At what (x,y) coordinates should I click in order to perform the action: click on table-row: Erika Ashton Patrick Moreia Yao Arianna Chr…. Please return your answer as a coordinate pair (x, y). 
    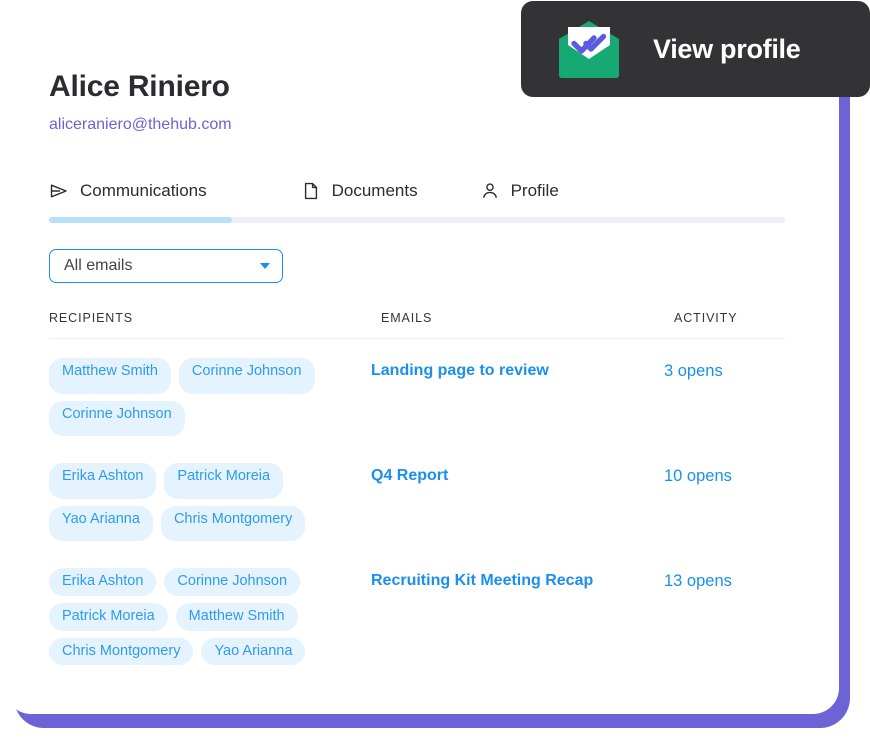
    Looking at the image, I should click on (417, 496).